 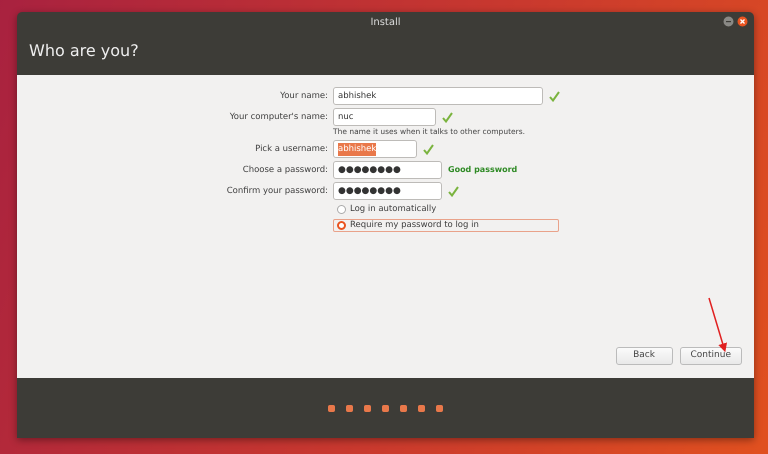 What do you see at coordinates (278, 117) in the screenshot?
I see `field-label: Your computer's name:` at bounding box center [278, 117].